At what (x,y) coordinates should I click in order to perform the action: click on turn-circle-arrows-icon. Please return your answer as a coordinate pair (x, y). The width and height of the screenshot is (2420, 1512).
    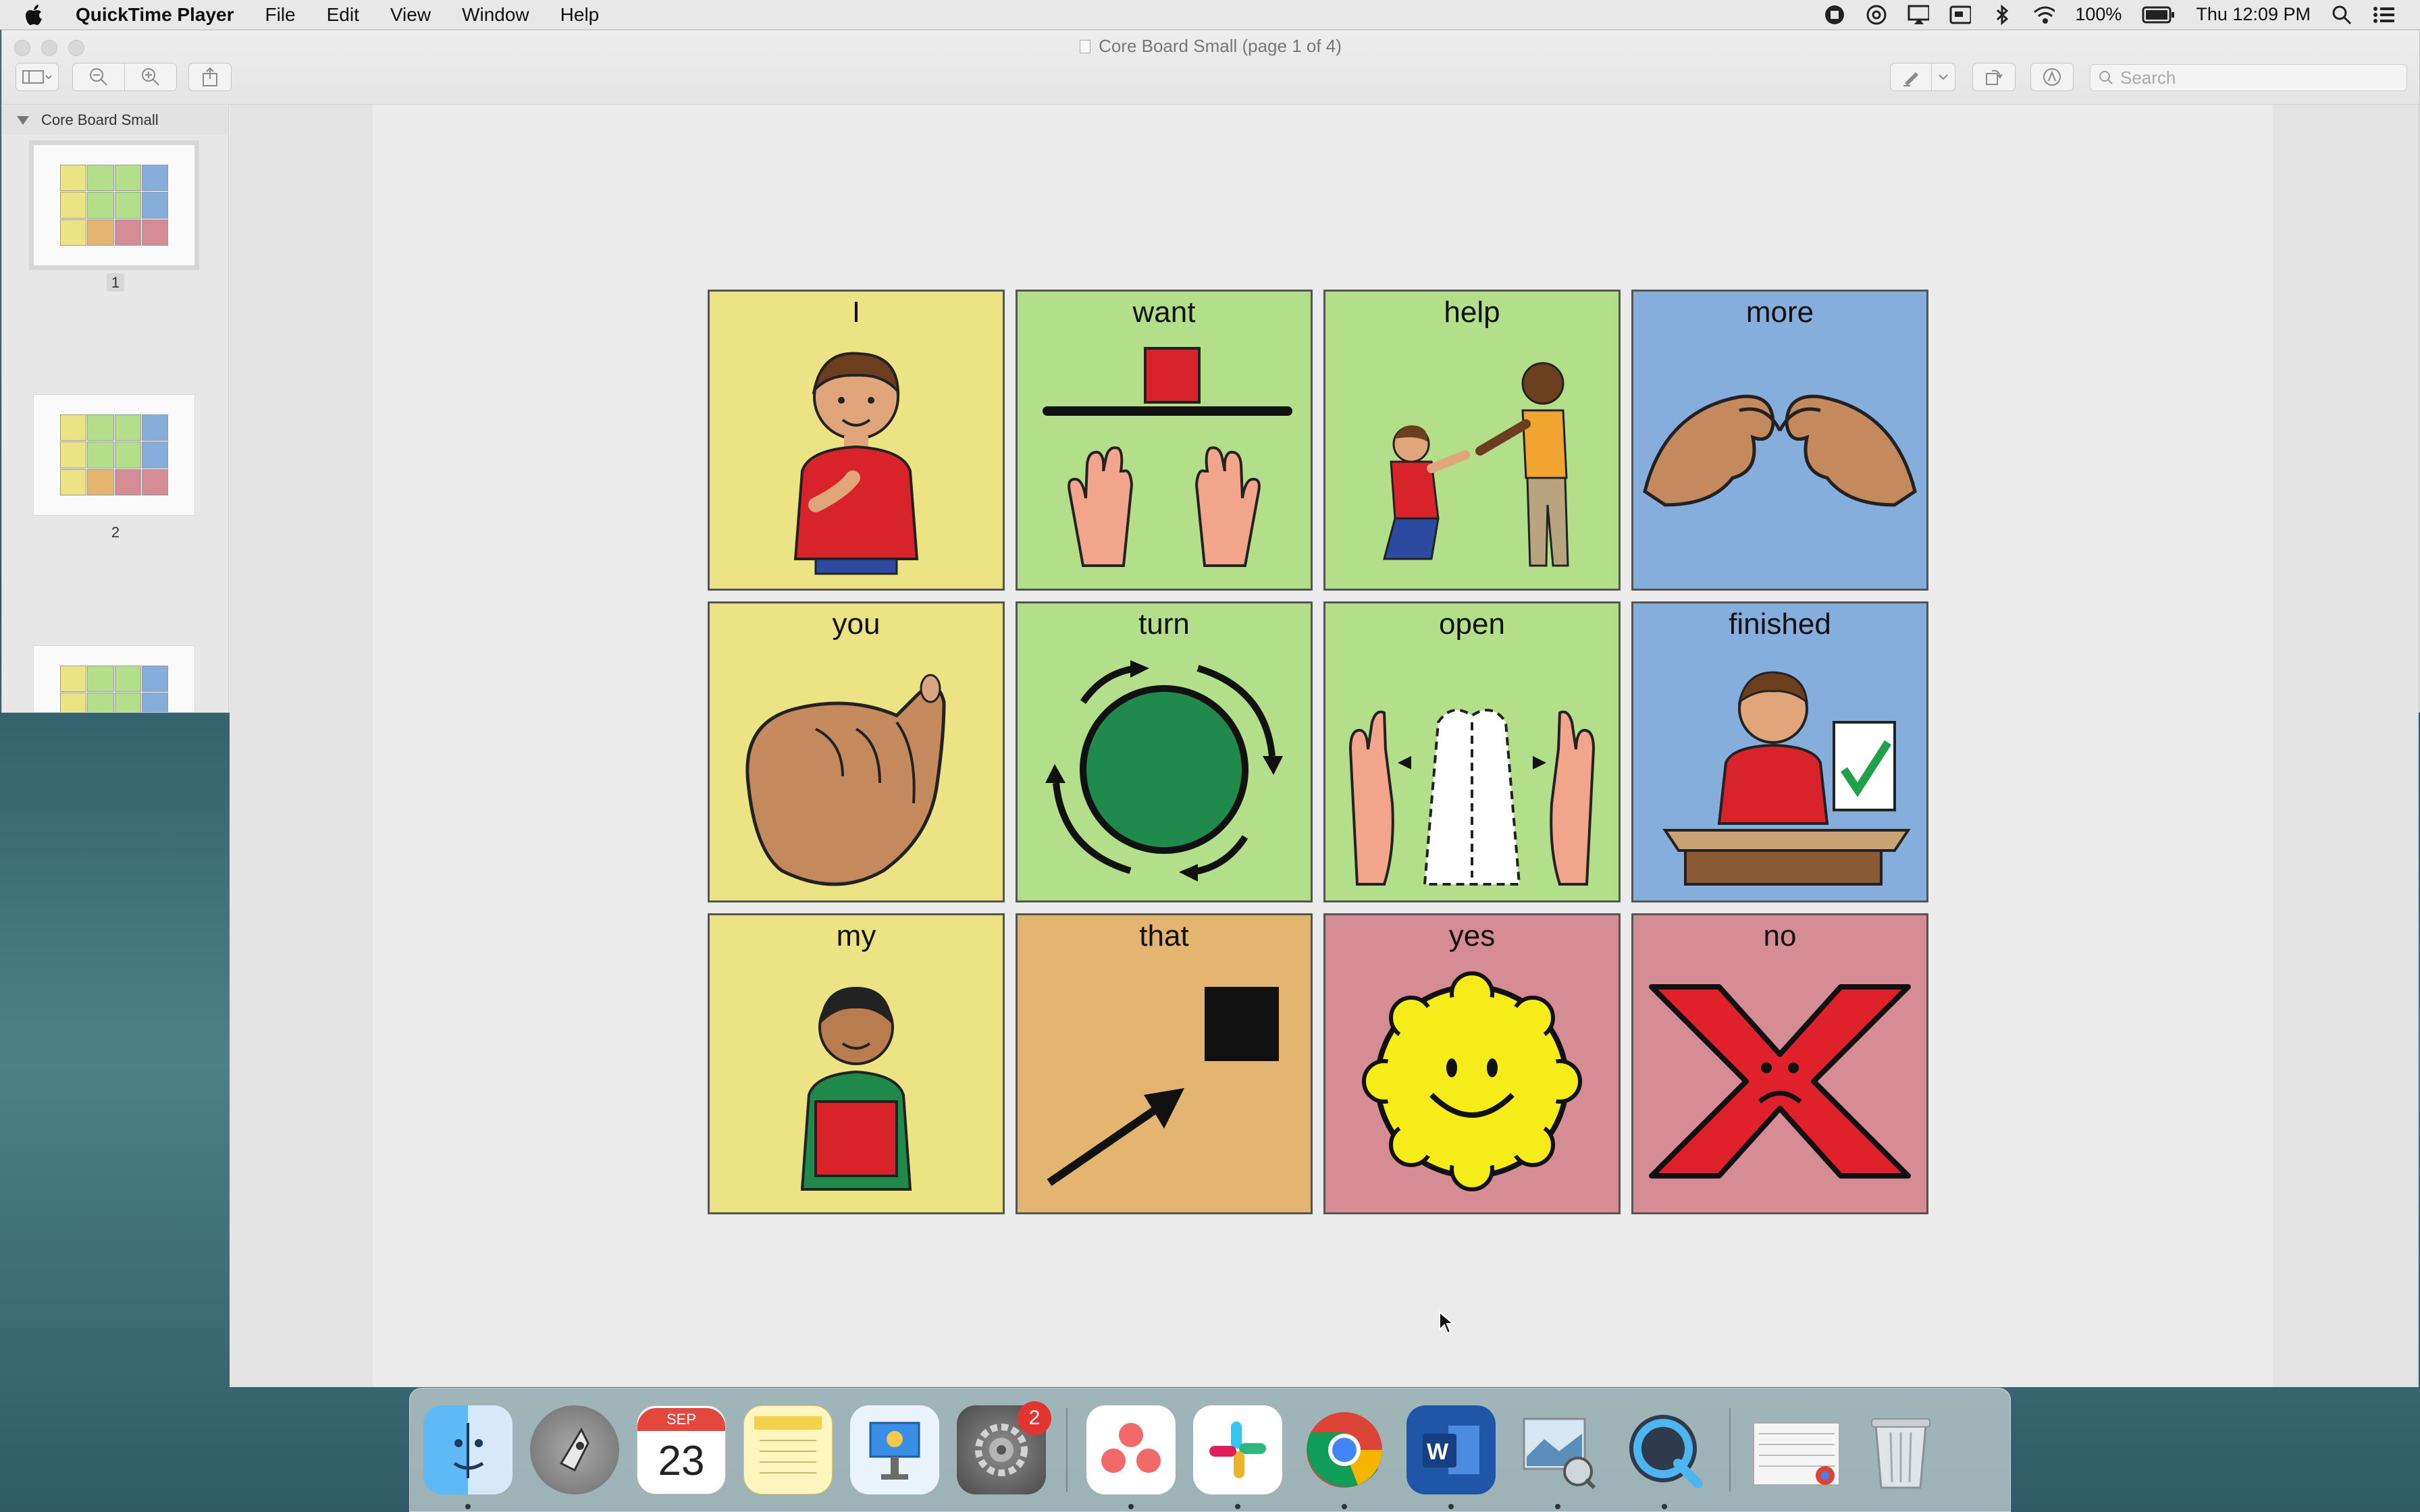
    Looking at the image, I should click on (1164, 771).